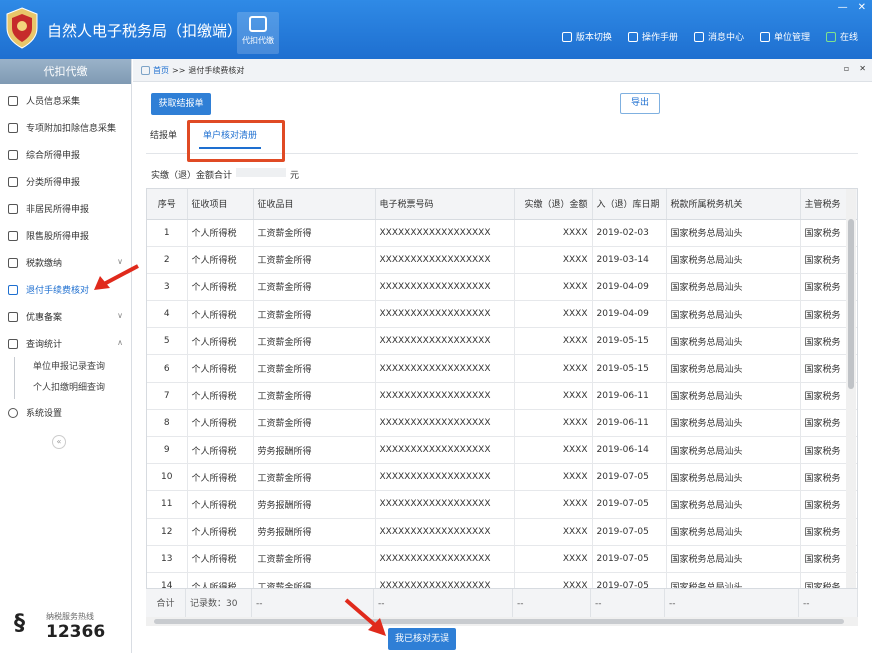 This screenshot has width=872, height=653. What do you see at coordinates (733, 204) in the screenshot?
I see `column-header: 税款所属税务机关` at bounding box center [733, 204].